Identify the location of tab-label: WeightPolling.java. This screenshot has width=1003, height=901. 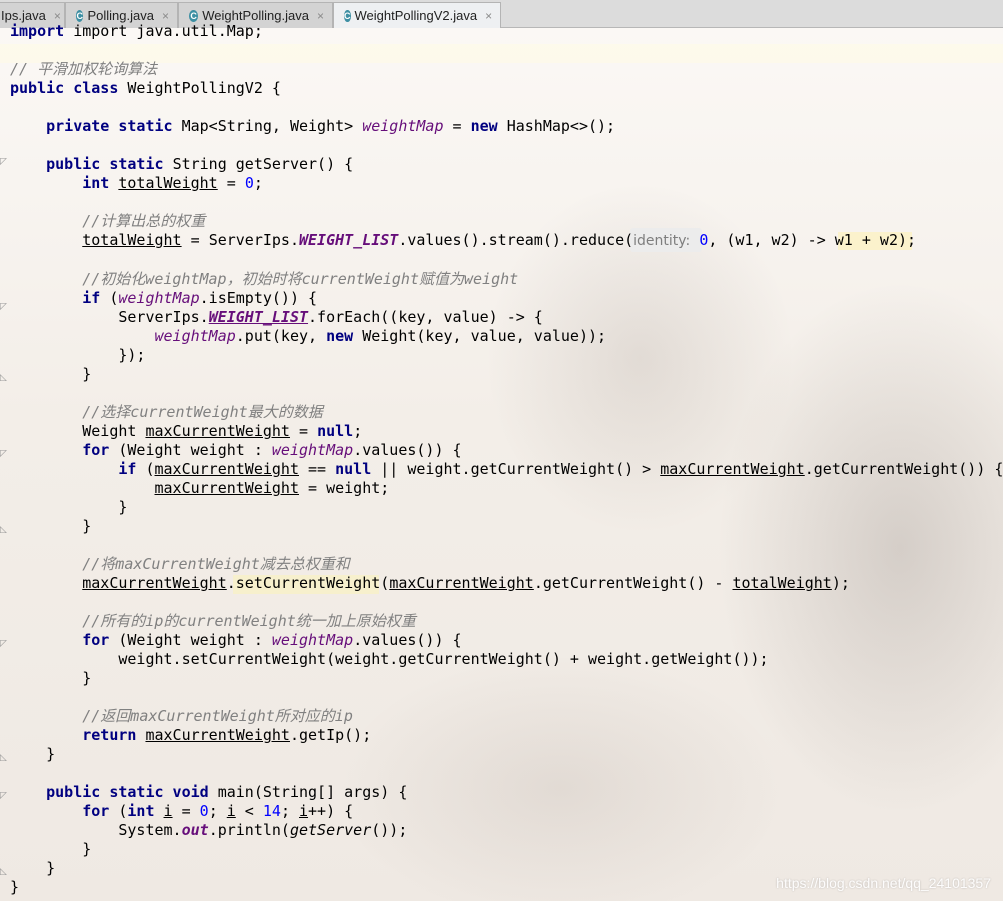
(255, 15).